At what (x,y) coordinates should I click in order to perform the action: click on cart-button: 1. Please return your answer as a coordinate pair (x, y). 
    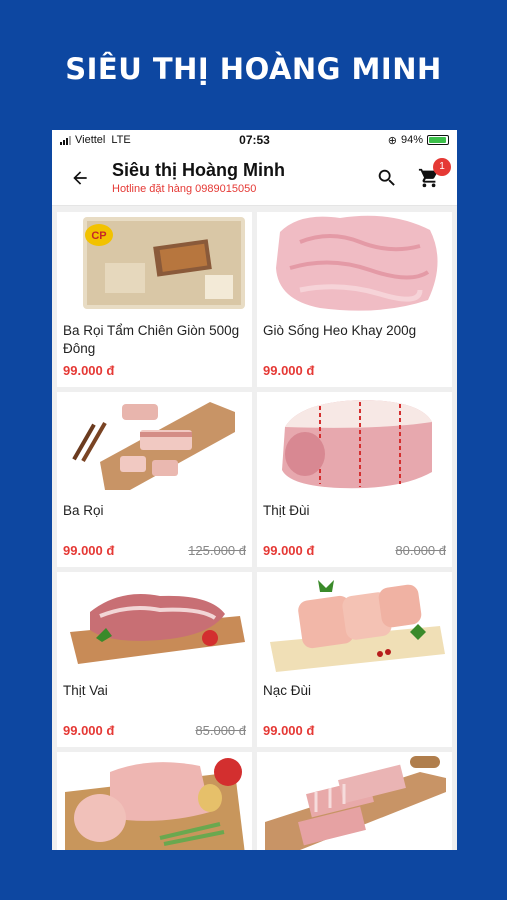
    Looking at the image, I should click on (431, 176).